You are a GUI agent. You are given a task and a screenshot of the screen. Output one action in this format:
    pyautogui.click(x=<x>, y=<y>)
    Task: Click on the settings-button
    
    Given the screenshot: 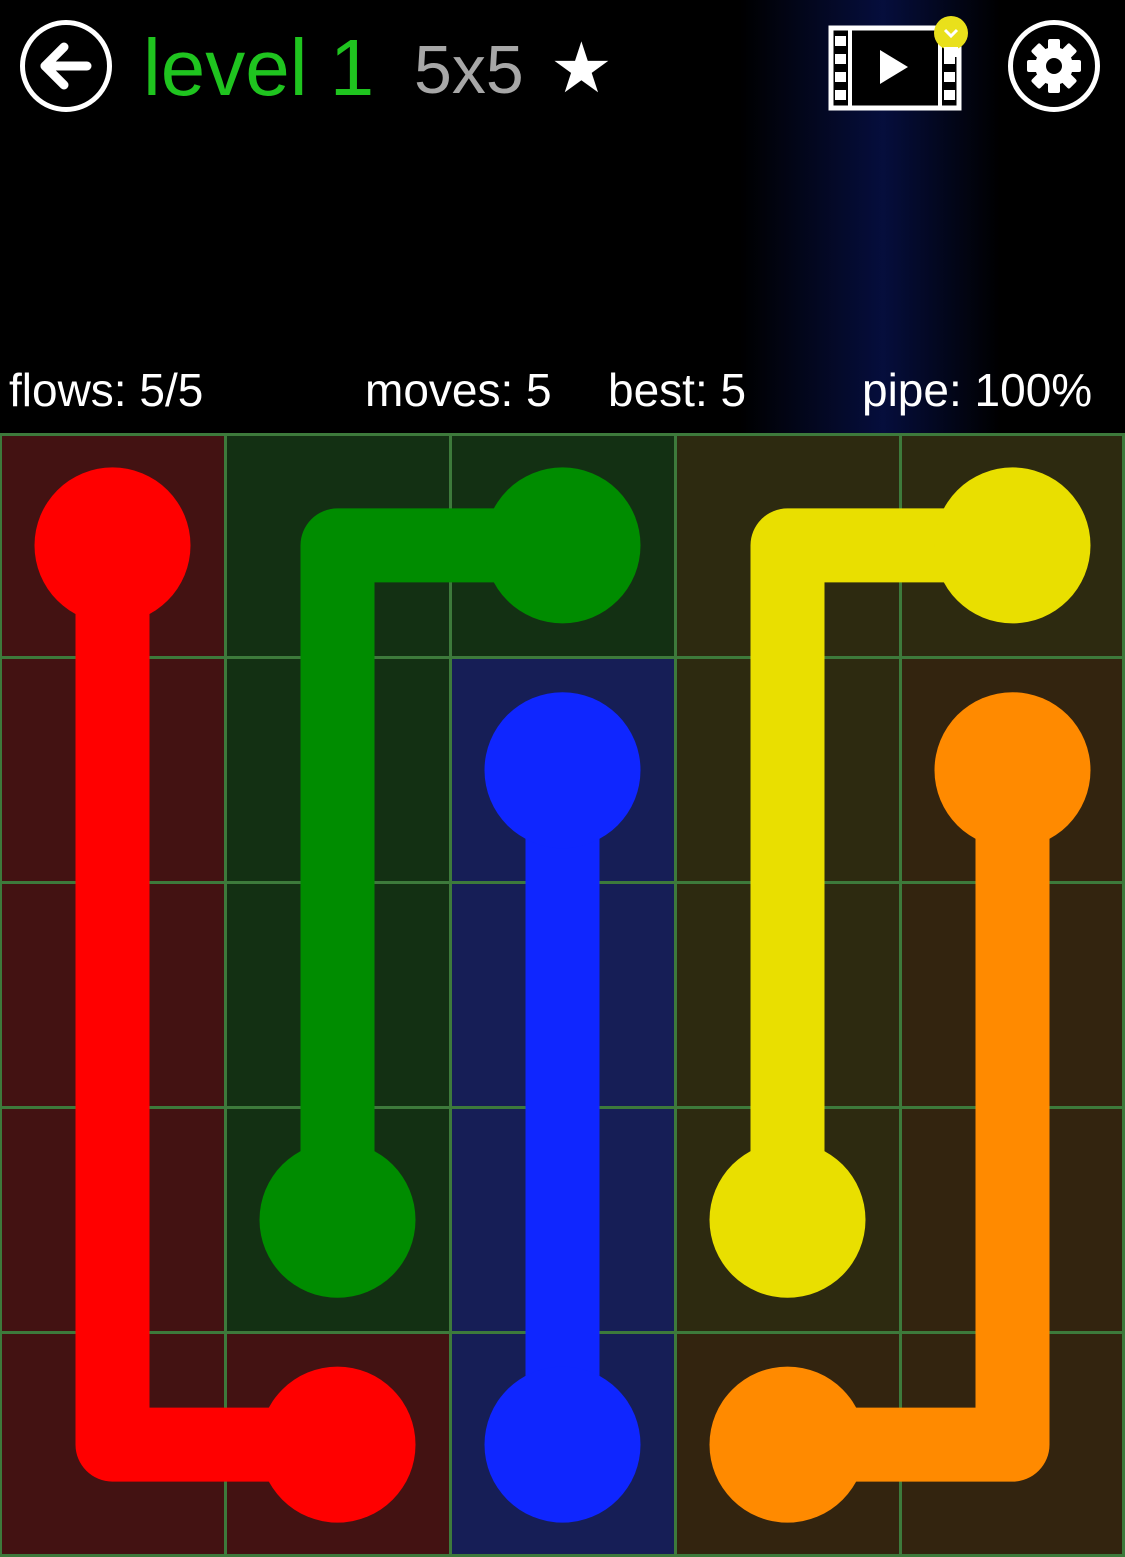 What is the action you would take?
    pyautogui.click(x=1054, y=66)
    